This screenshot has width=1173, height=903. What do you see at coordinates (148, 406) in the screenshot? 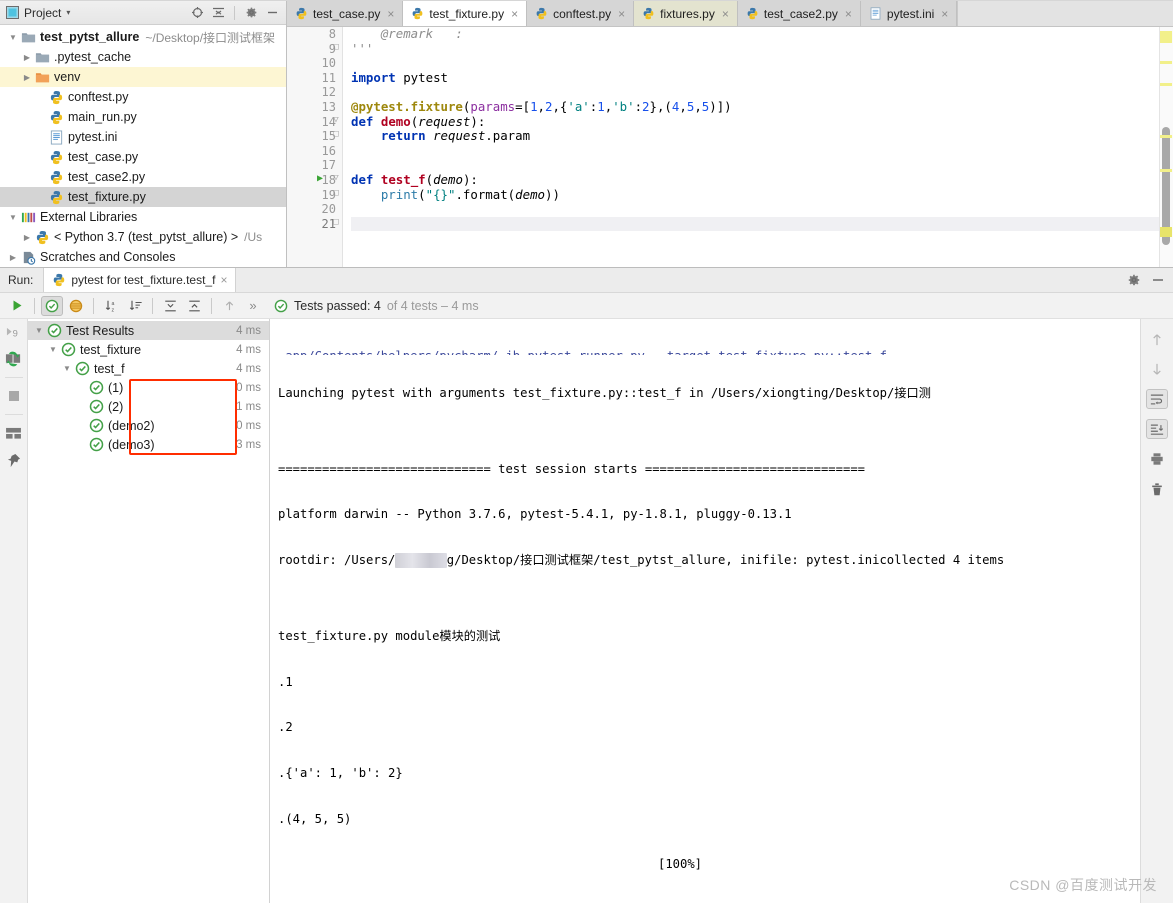
I see `test-result-row: (2) 1 ms` at bounding box center [148, 406].